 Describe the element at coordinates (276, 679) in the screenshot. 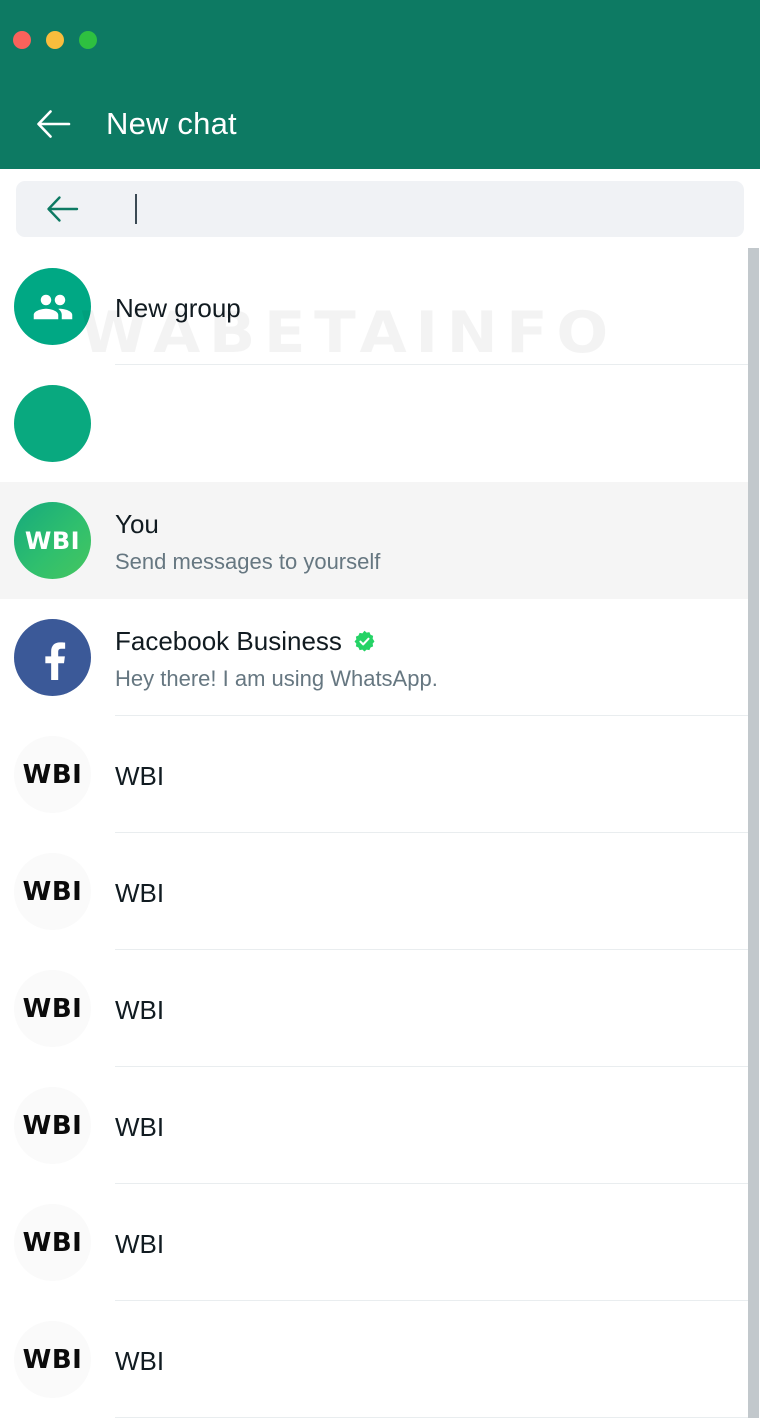

I see `contact-status: Hey there! I am using WhatsApp.` at that location.